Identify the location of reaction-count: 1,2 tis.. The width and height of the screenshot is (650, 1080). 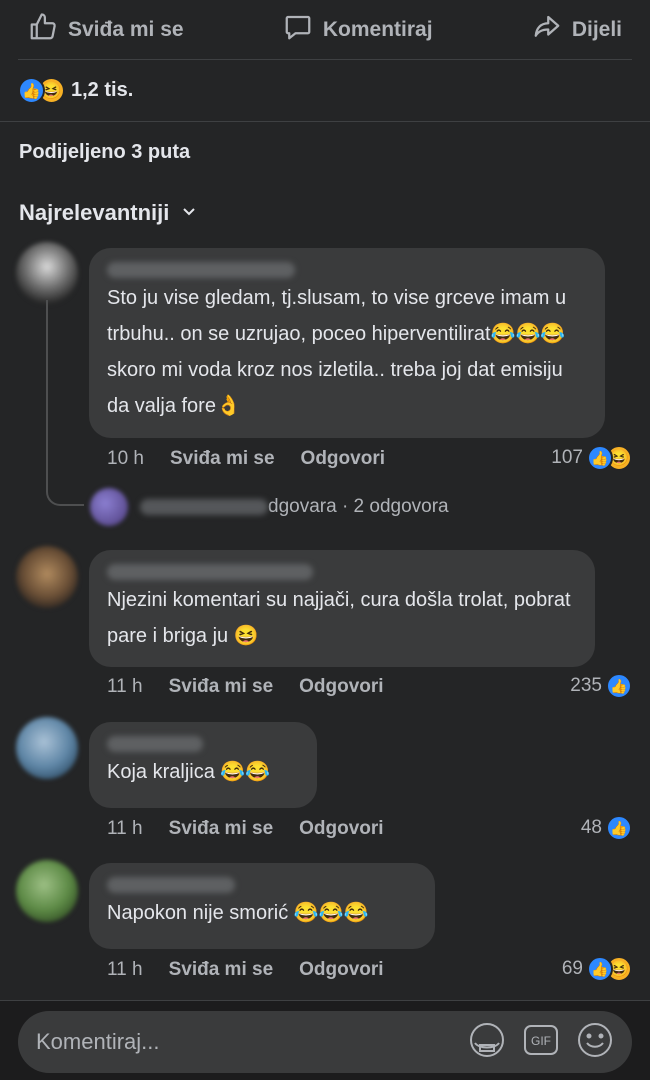
(102, 90).